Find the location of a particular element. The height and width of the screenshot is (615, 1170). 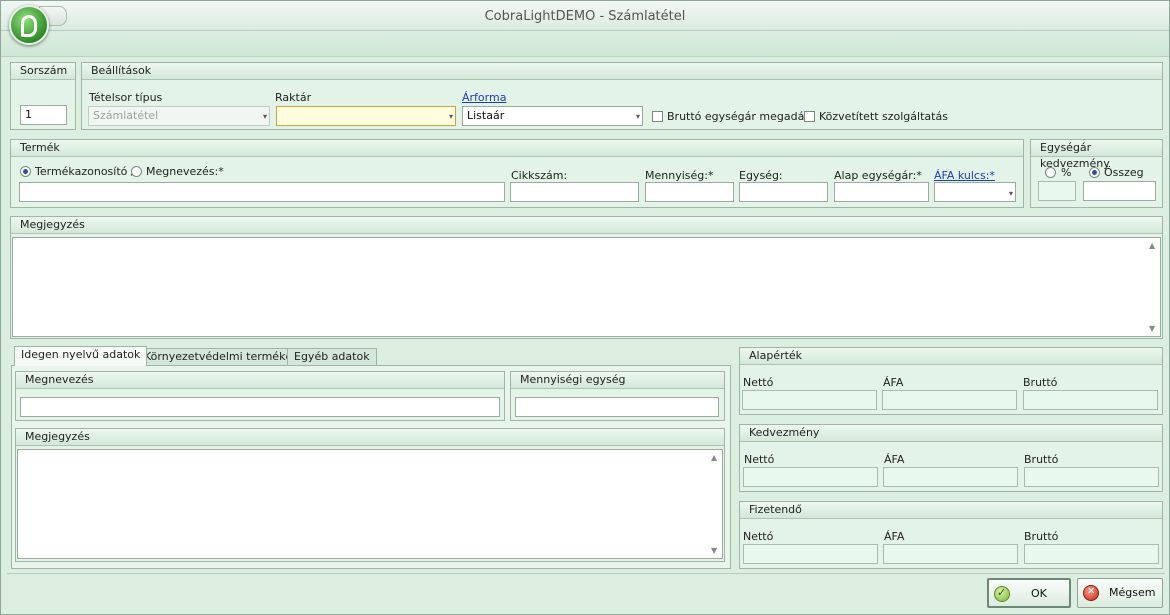

percent-radio is located at coordinates (1050, 172).